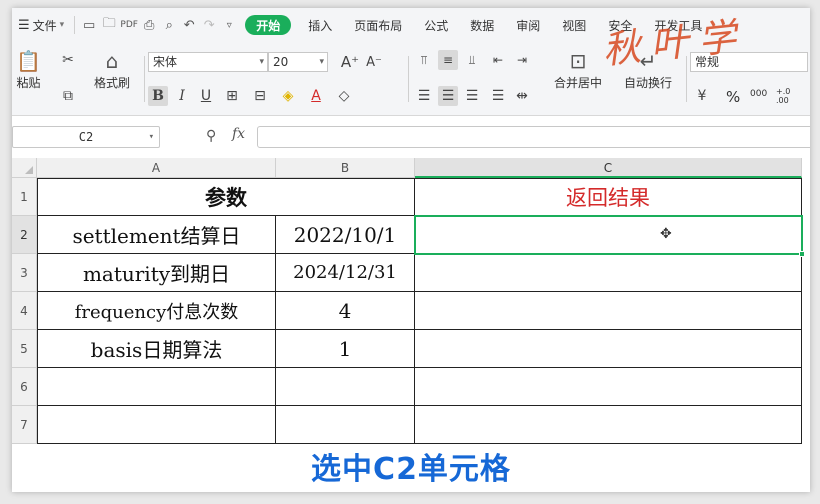 This screenshot has height=504, width=820. Describe the element at coordinates (448, 60) in the screenshot. I see `align-middle-icon: ≡` at that location.